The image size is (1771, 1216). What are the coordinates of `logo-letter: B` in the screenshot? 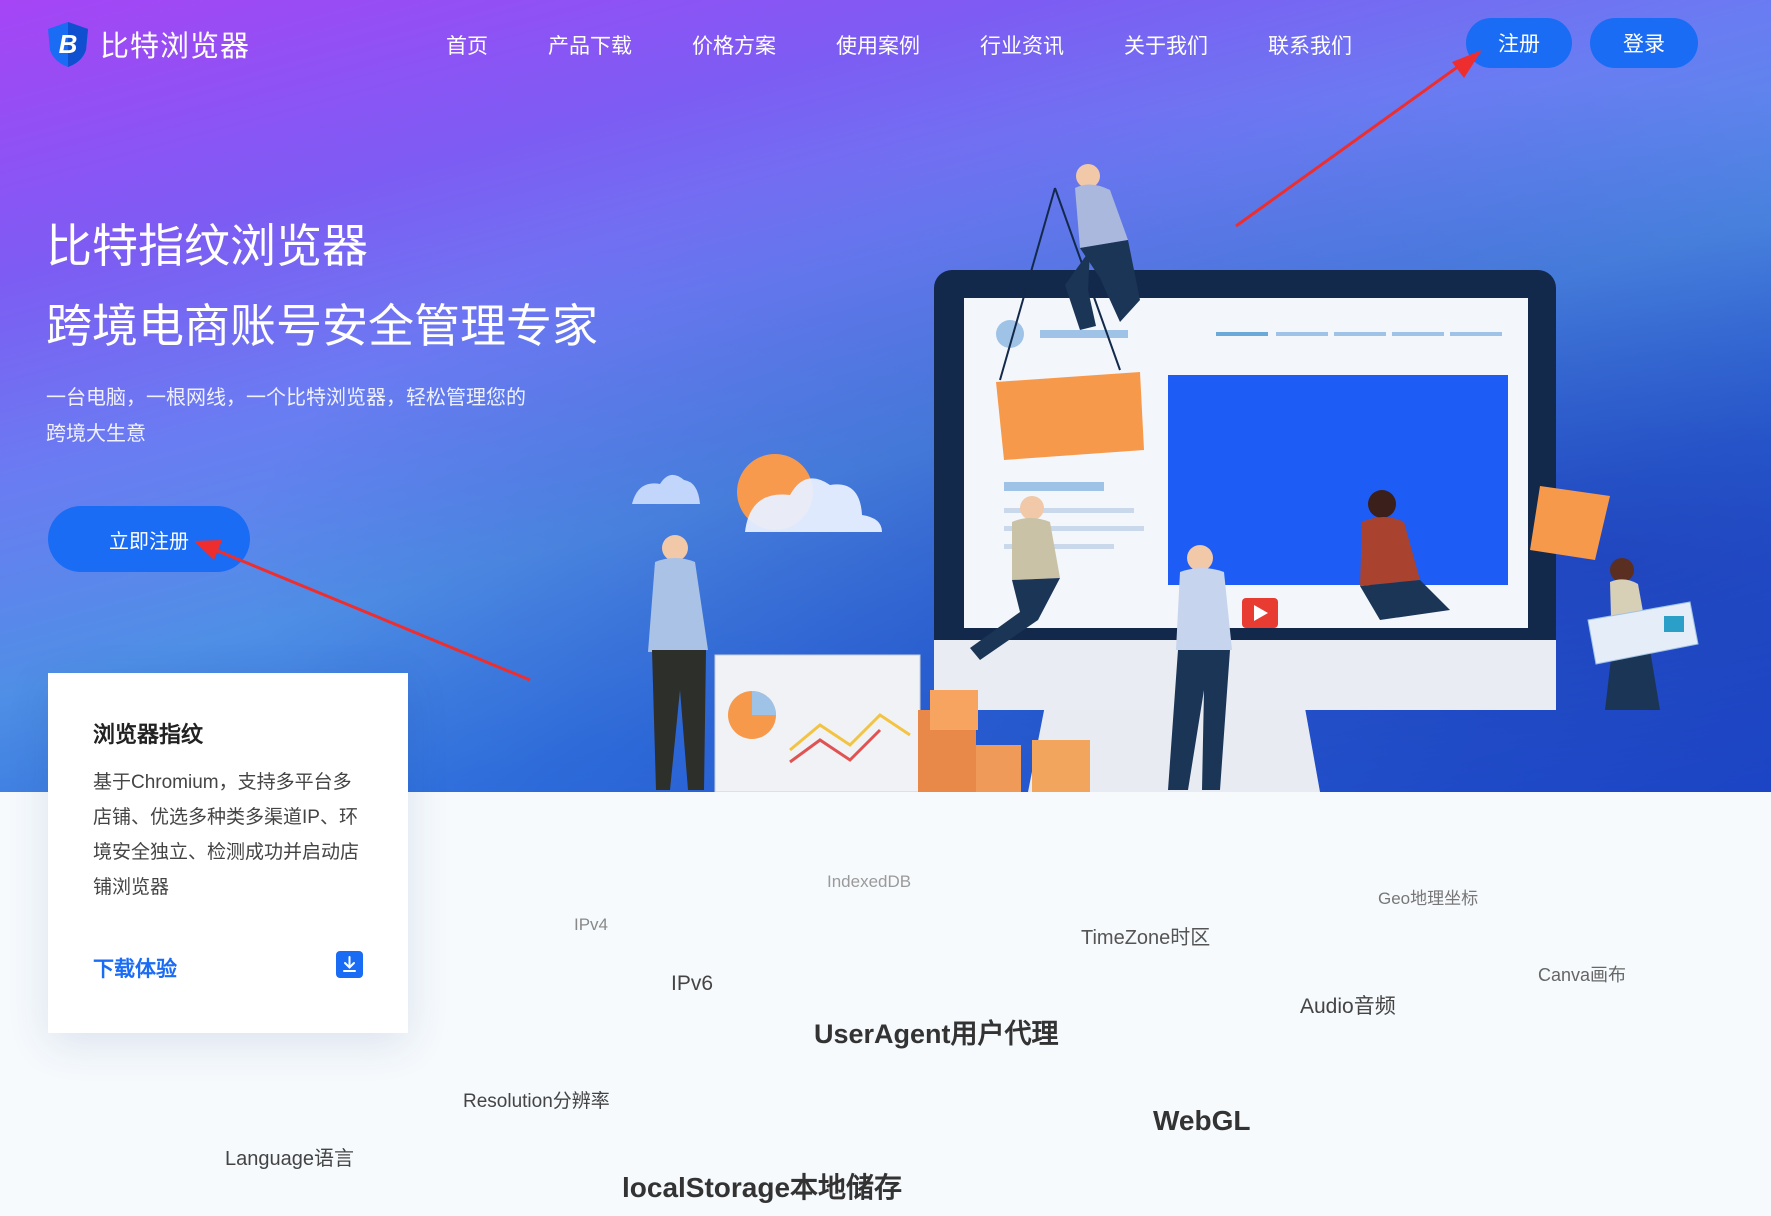 It's located at (68, 44).